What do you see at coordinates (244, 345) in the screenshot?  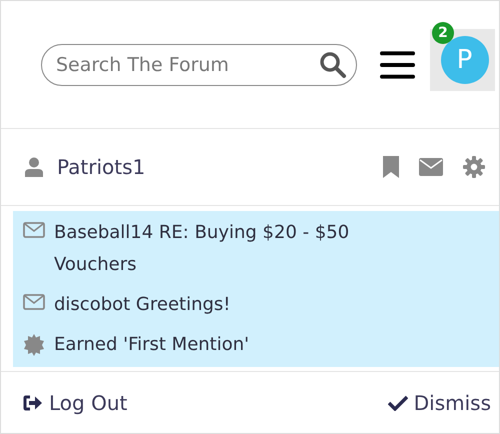 I see `notification-link: Earned 'First Mention'` at bounding box center [244, 345].